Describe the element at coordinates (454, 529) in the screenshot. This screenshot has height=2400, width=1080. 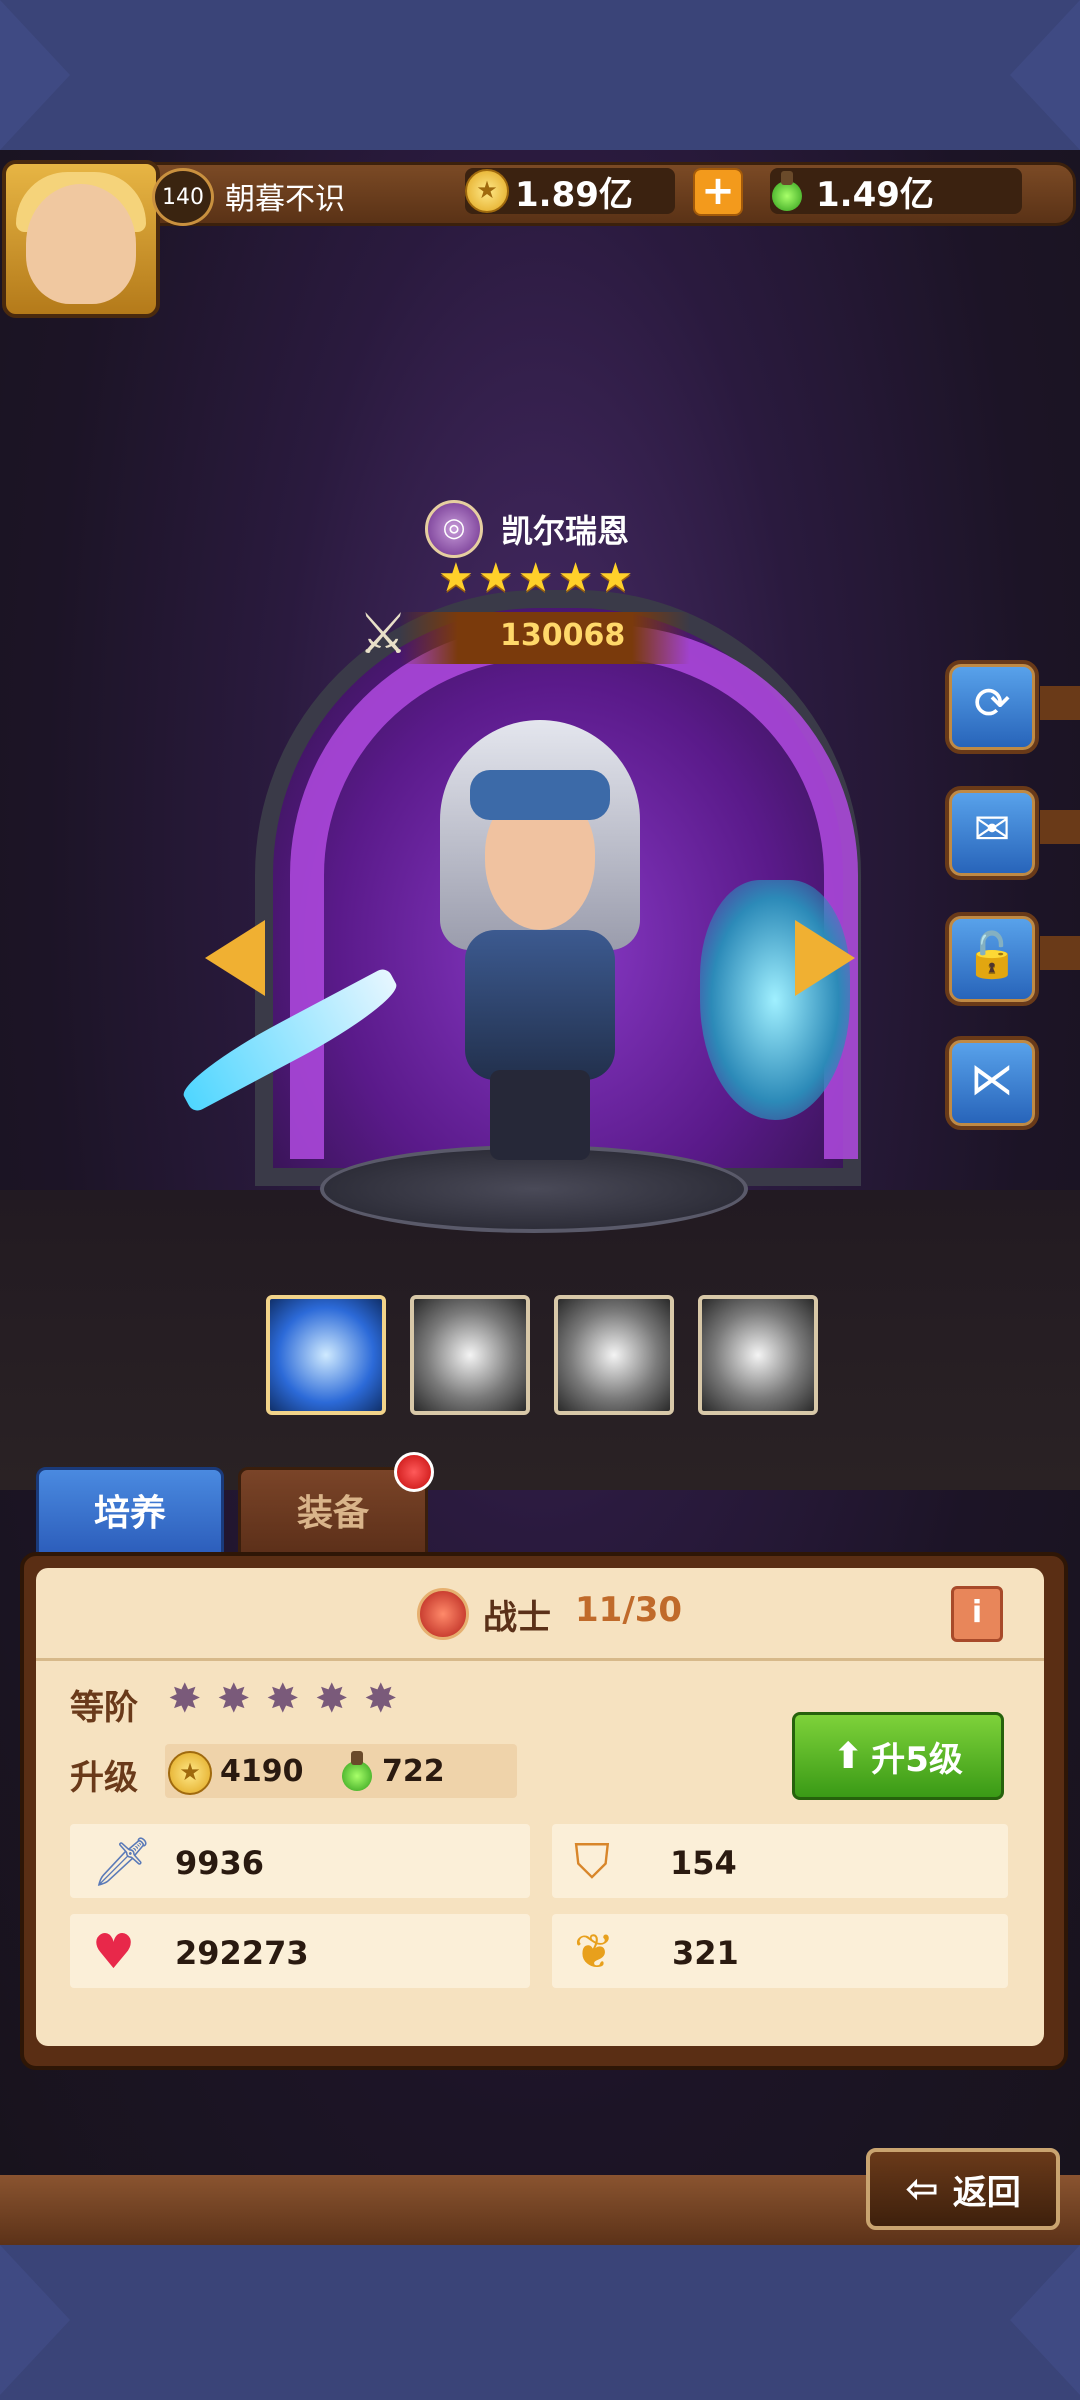
I see `hero-class-icon: ◎` at that location.